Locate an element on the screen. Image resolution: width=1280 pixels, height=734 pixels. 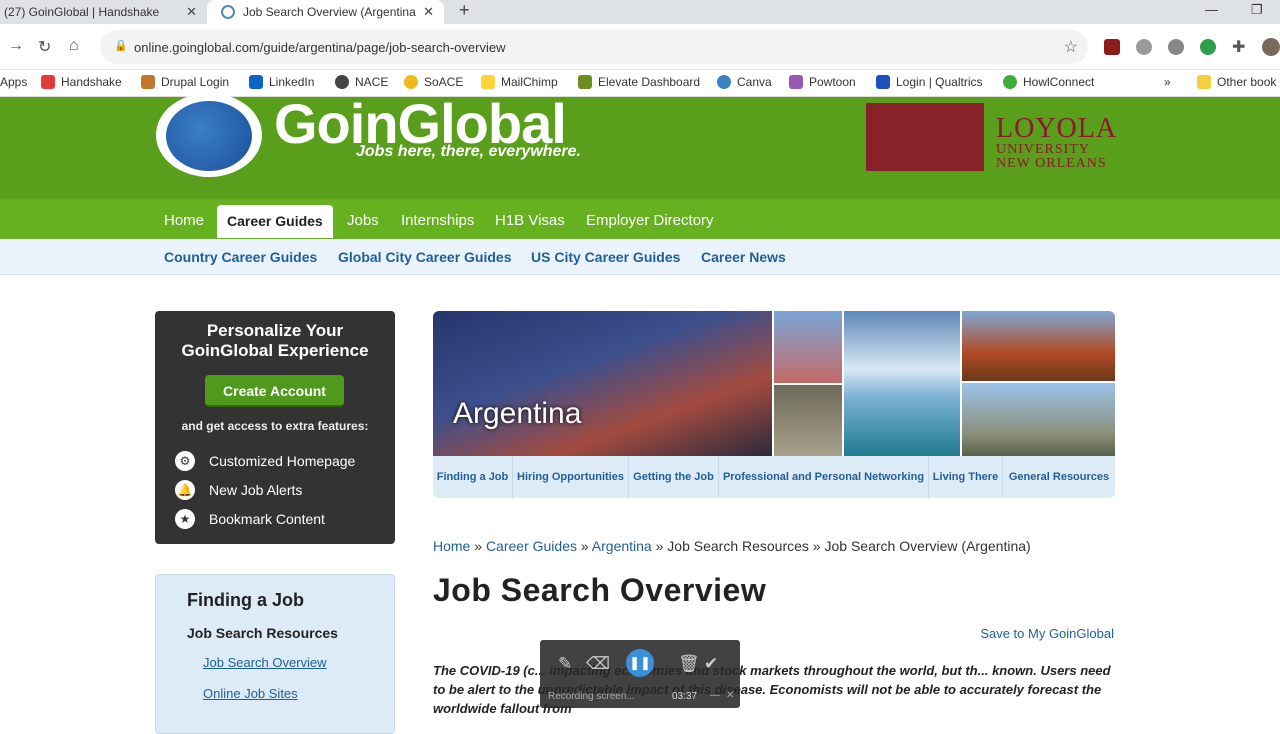
bookmark-label: Other book is located at coordinates (1247, 82).